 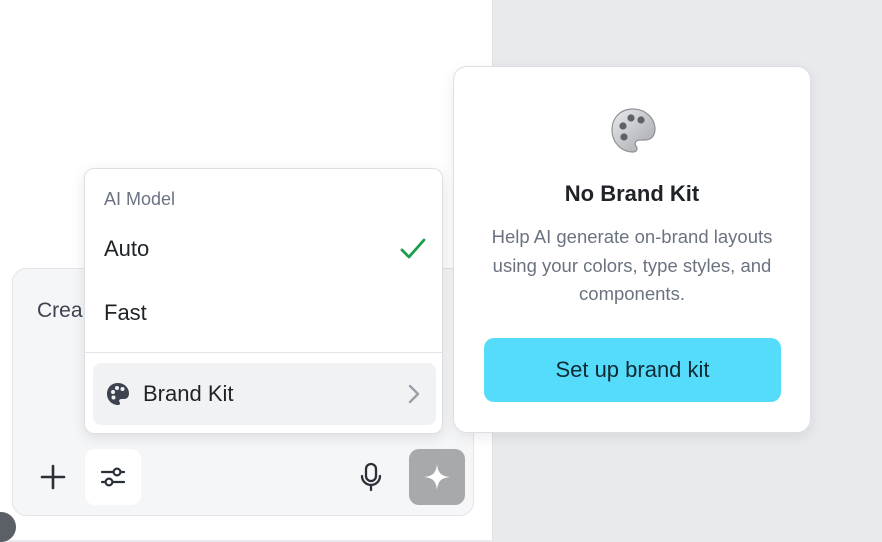 I want to click on sparkle-icon, so click(x=437, y=477).